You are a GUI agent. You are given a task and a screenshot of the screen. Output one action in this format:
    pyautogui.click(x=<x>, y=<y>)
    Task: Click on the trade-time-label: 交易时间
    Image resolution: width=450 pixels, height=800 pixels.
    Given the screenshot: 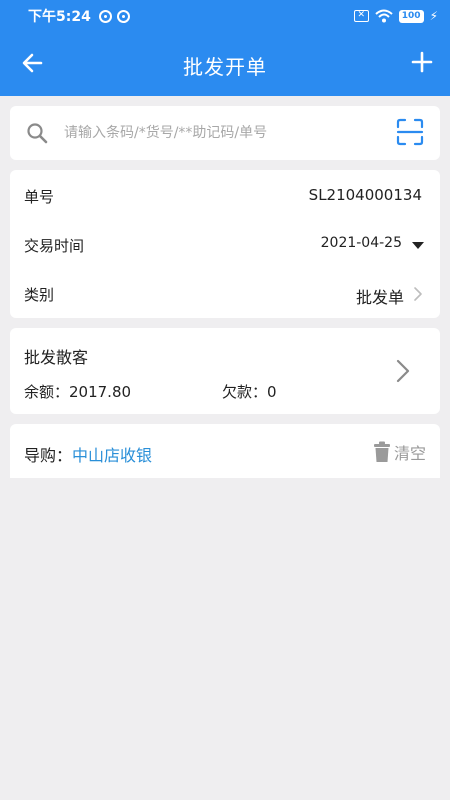 What is the action you would take?
    pyautogui.click(x=54, y=246)
    